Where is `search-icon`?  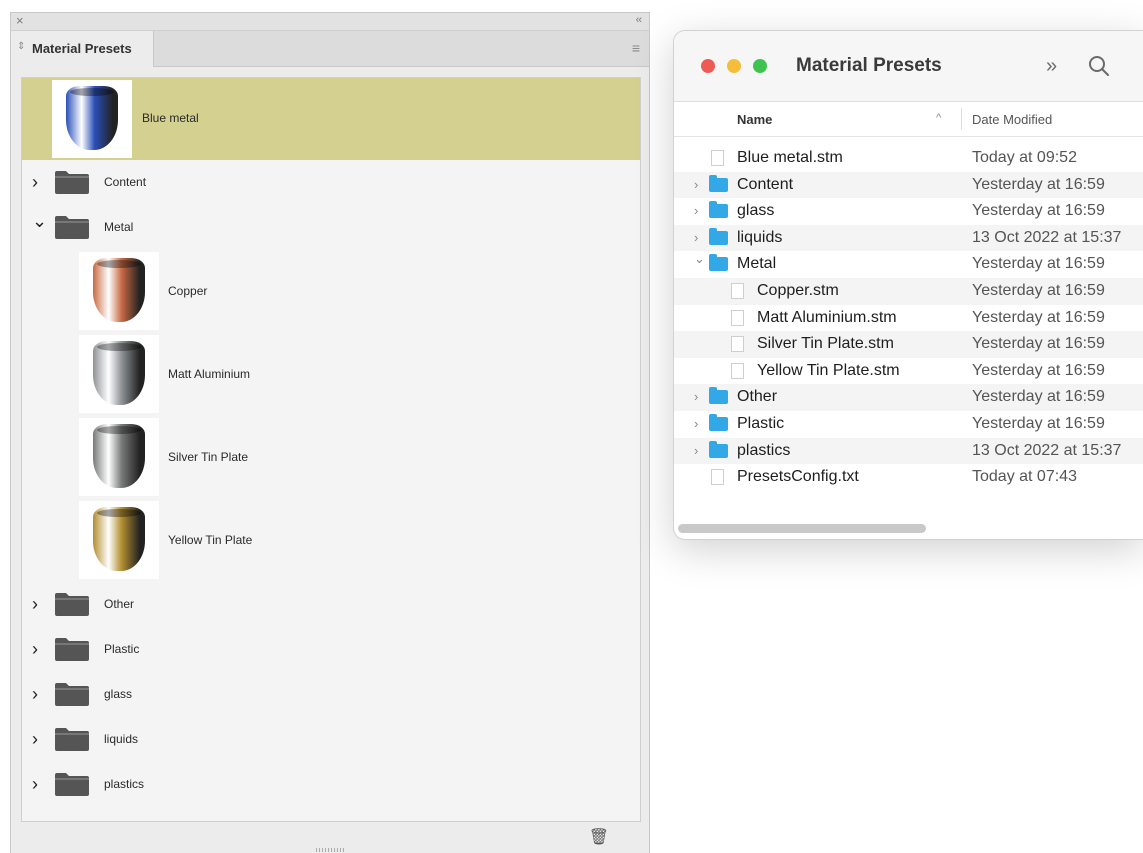 search-icon is located at coordinates (1099, 66).